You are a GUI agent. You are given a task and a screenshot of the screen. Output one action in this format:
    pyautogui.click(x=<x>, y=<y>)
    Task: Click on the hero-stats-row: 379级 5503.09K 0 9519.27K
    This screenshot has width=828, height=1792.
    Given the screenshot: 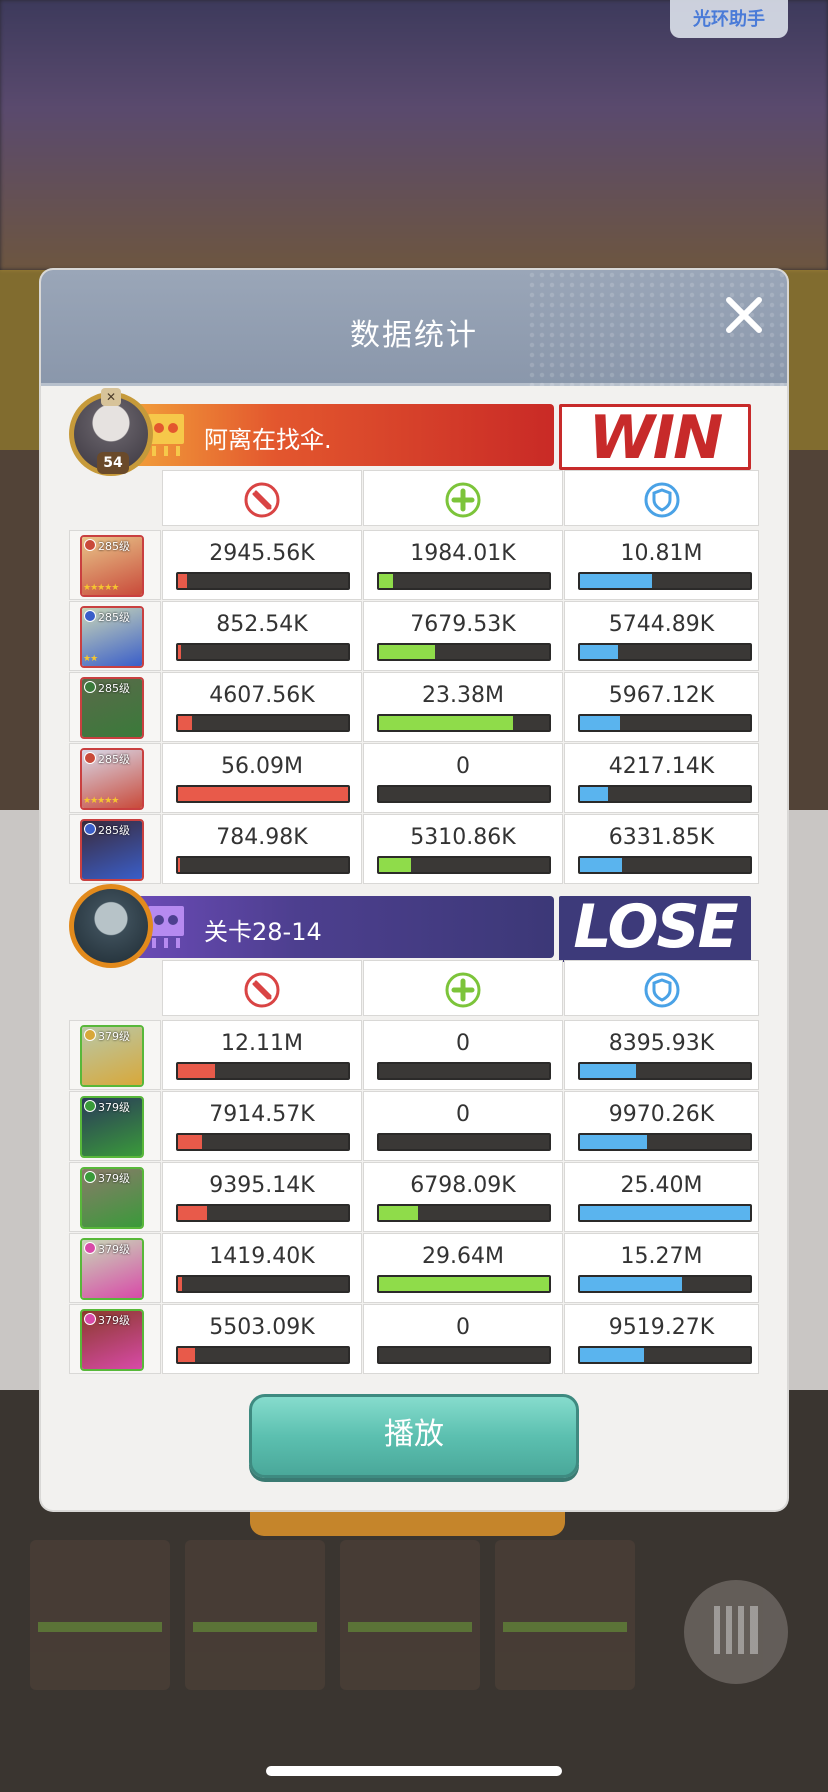 What is the action you would take?
    pyautogui.click(x=414, y=1339)
    